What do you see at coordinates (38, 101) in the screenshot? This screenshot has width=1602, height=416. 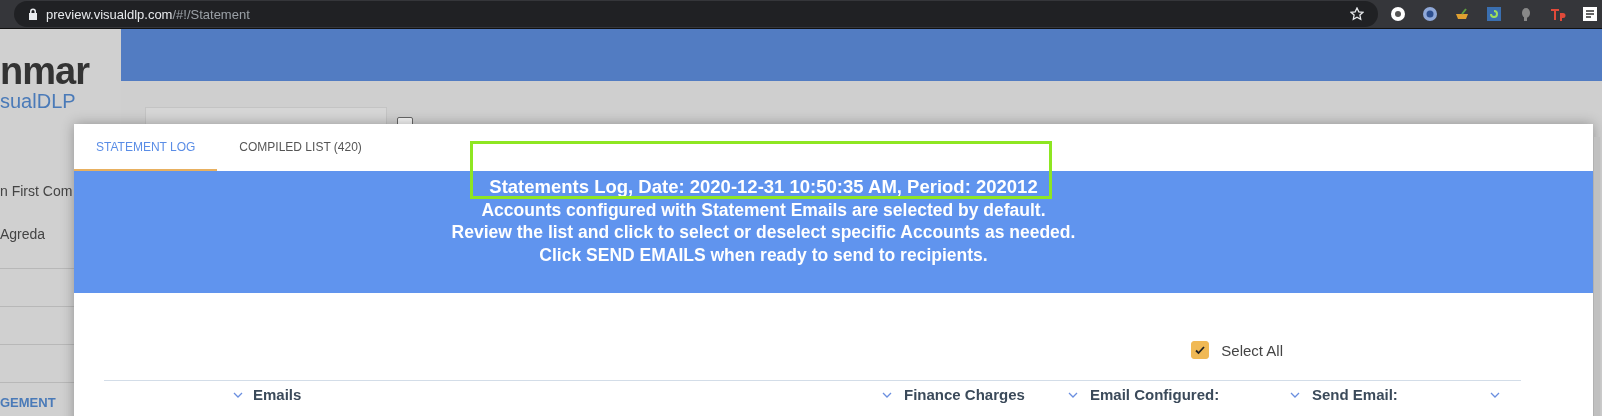 I see `logo-subtext: sualDLP` at bounding box center [38, 101].